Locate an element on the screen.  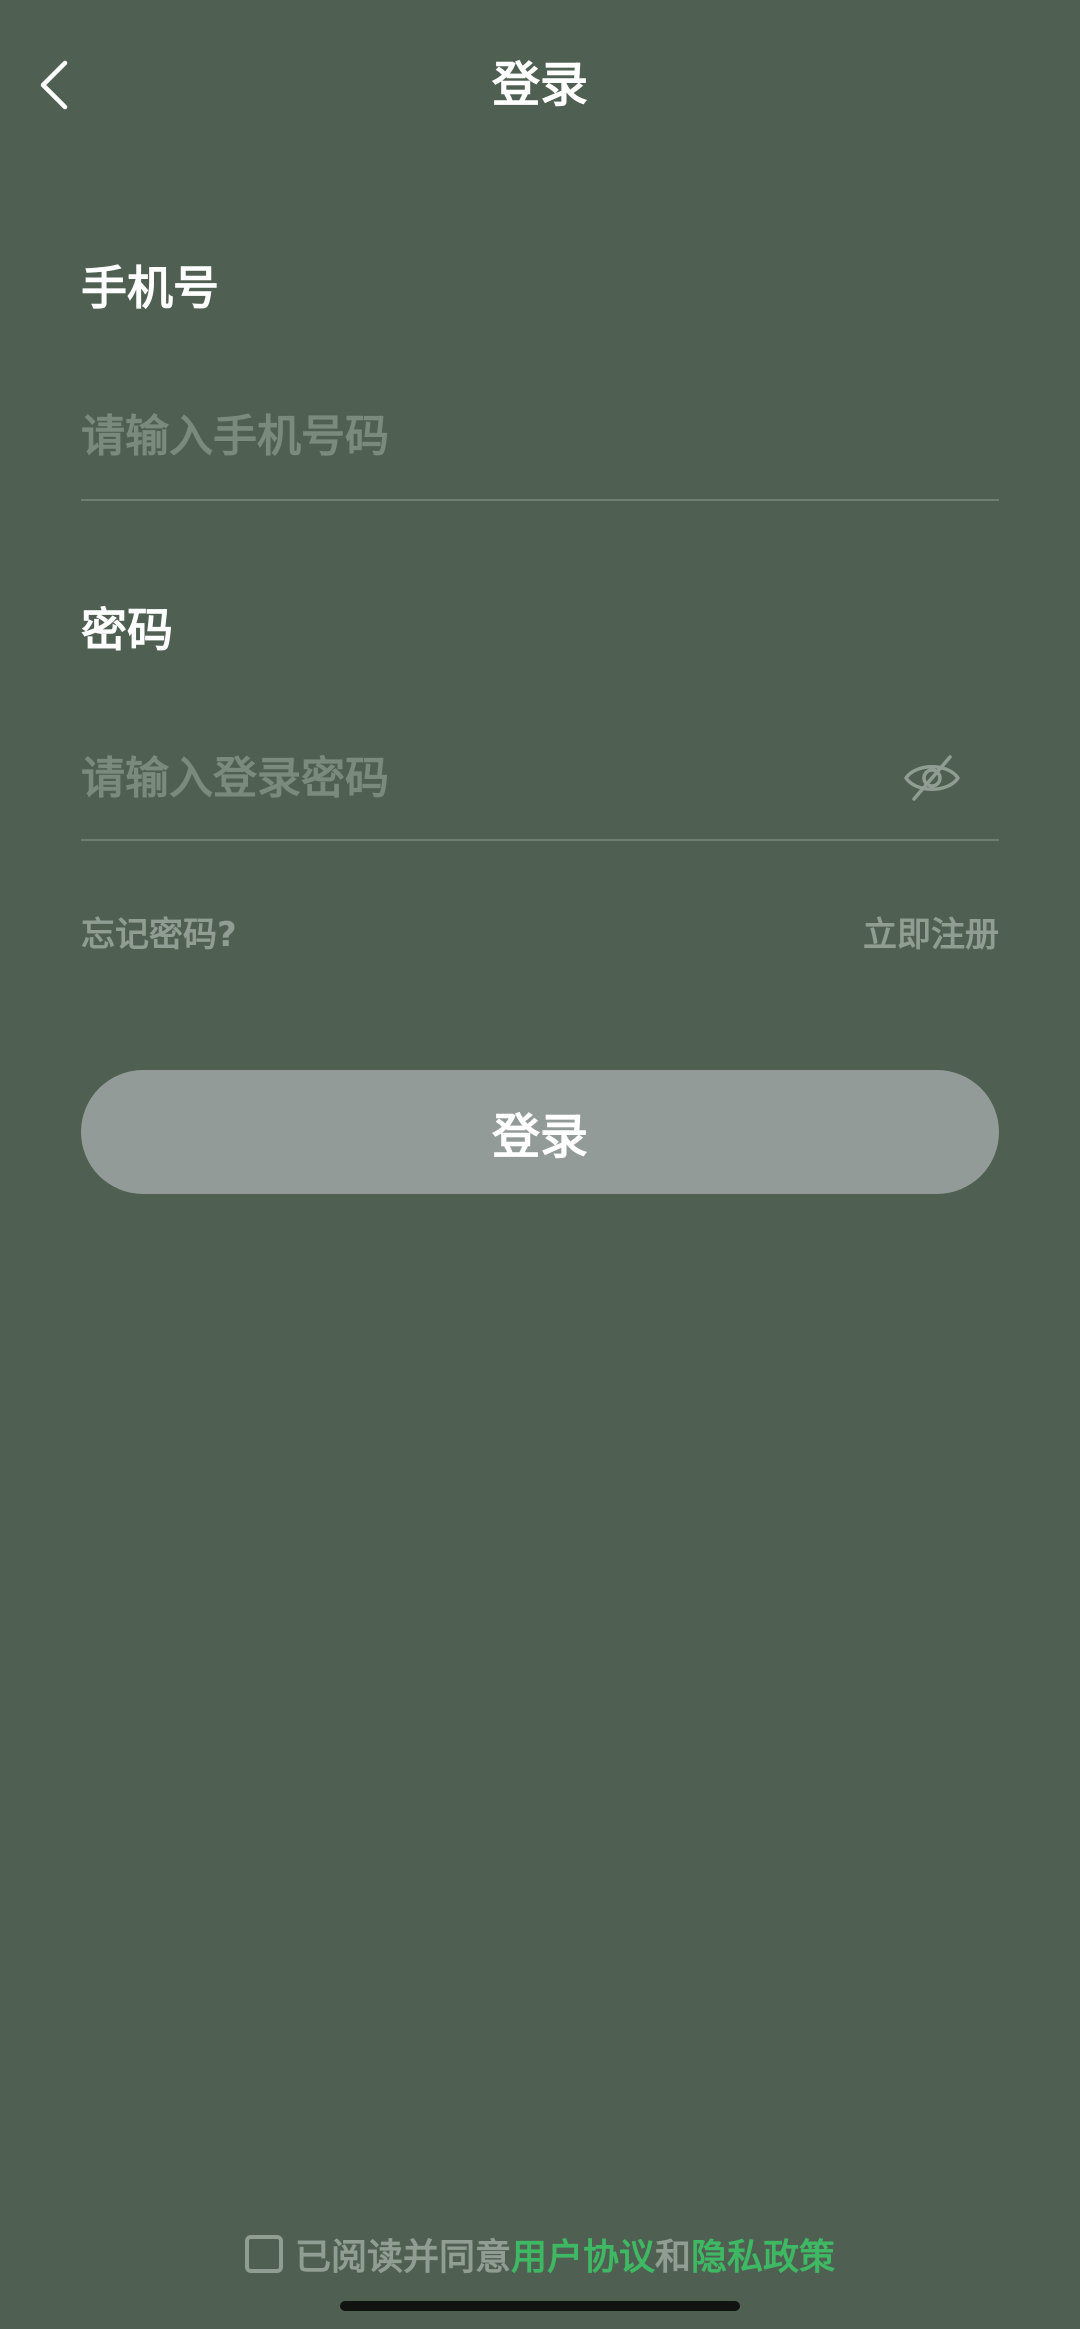
home-indicator is located at coordinates (540, 2306).